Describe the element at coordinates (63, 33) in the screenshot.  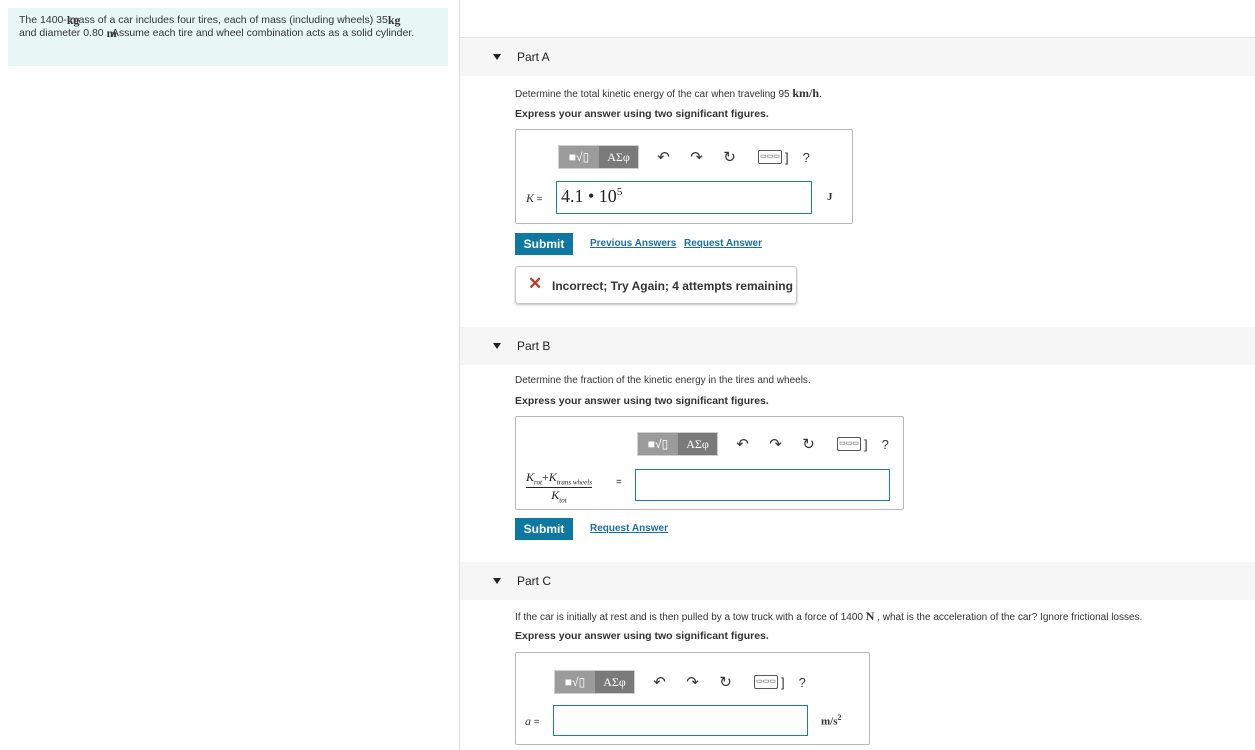
I see `problem-text: and diameter 0.80` at that location.